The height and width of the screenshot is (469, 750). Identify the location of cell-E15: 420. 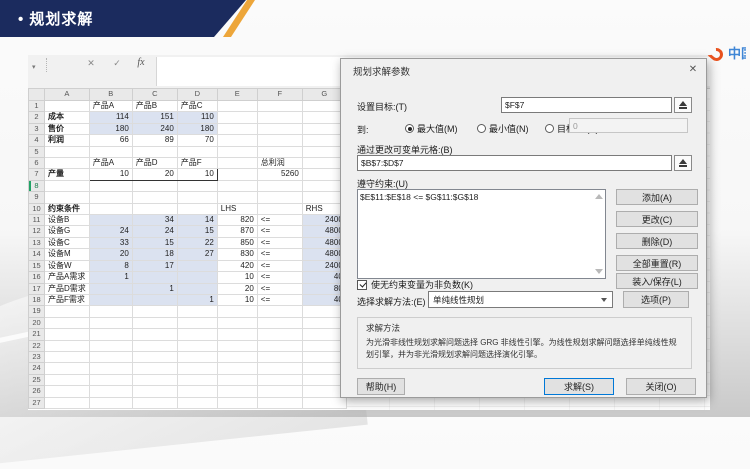
(237, 266).